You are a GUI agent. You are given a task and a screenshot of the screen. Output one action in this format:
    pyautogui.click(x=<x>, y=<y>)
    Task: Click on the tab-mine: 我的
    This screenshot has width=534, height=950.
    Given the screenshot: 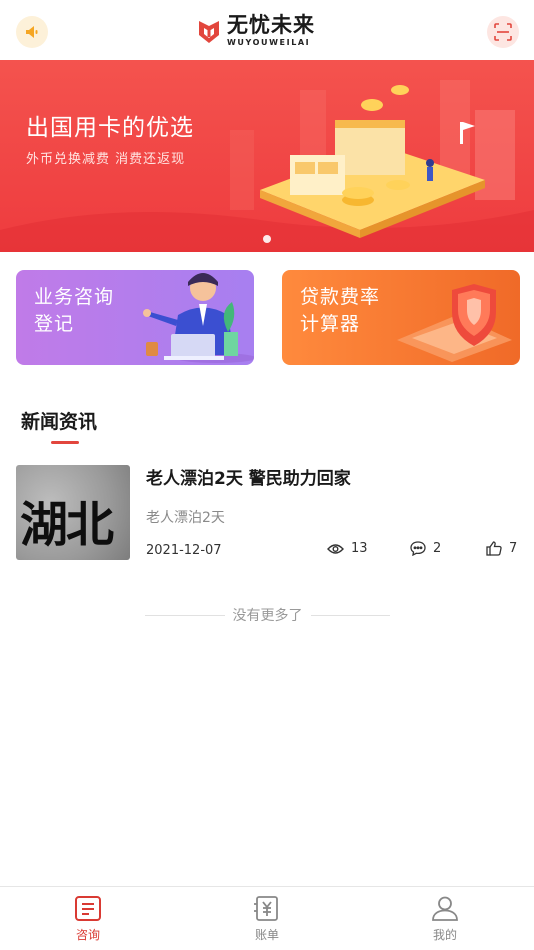 What is the action you would take?
    pyautogui.click(x=445, y=922)
    